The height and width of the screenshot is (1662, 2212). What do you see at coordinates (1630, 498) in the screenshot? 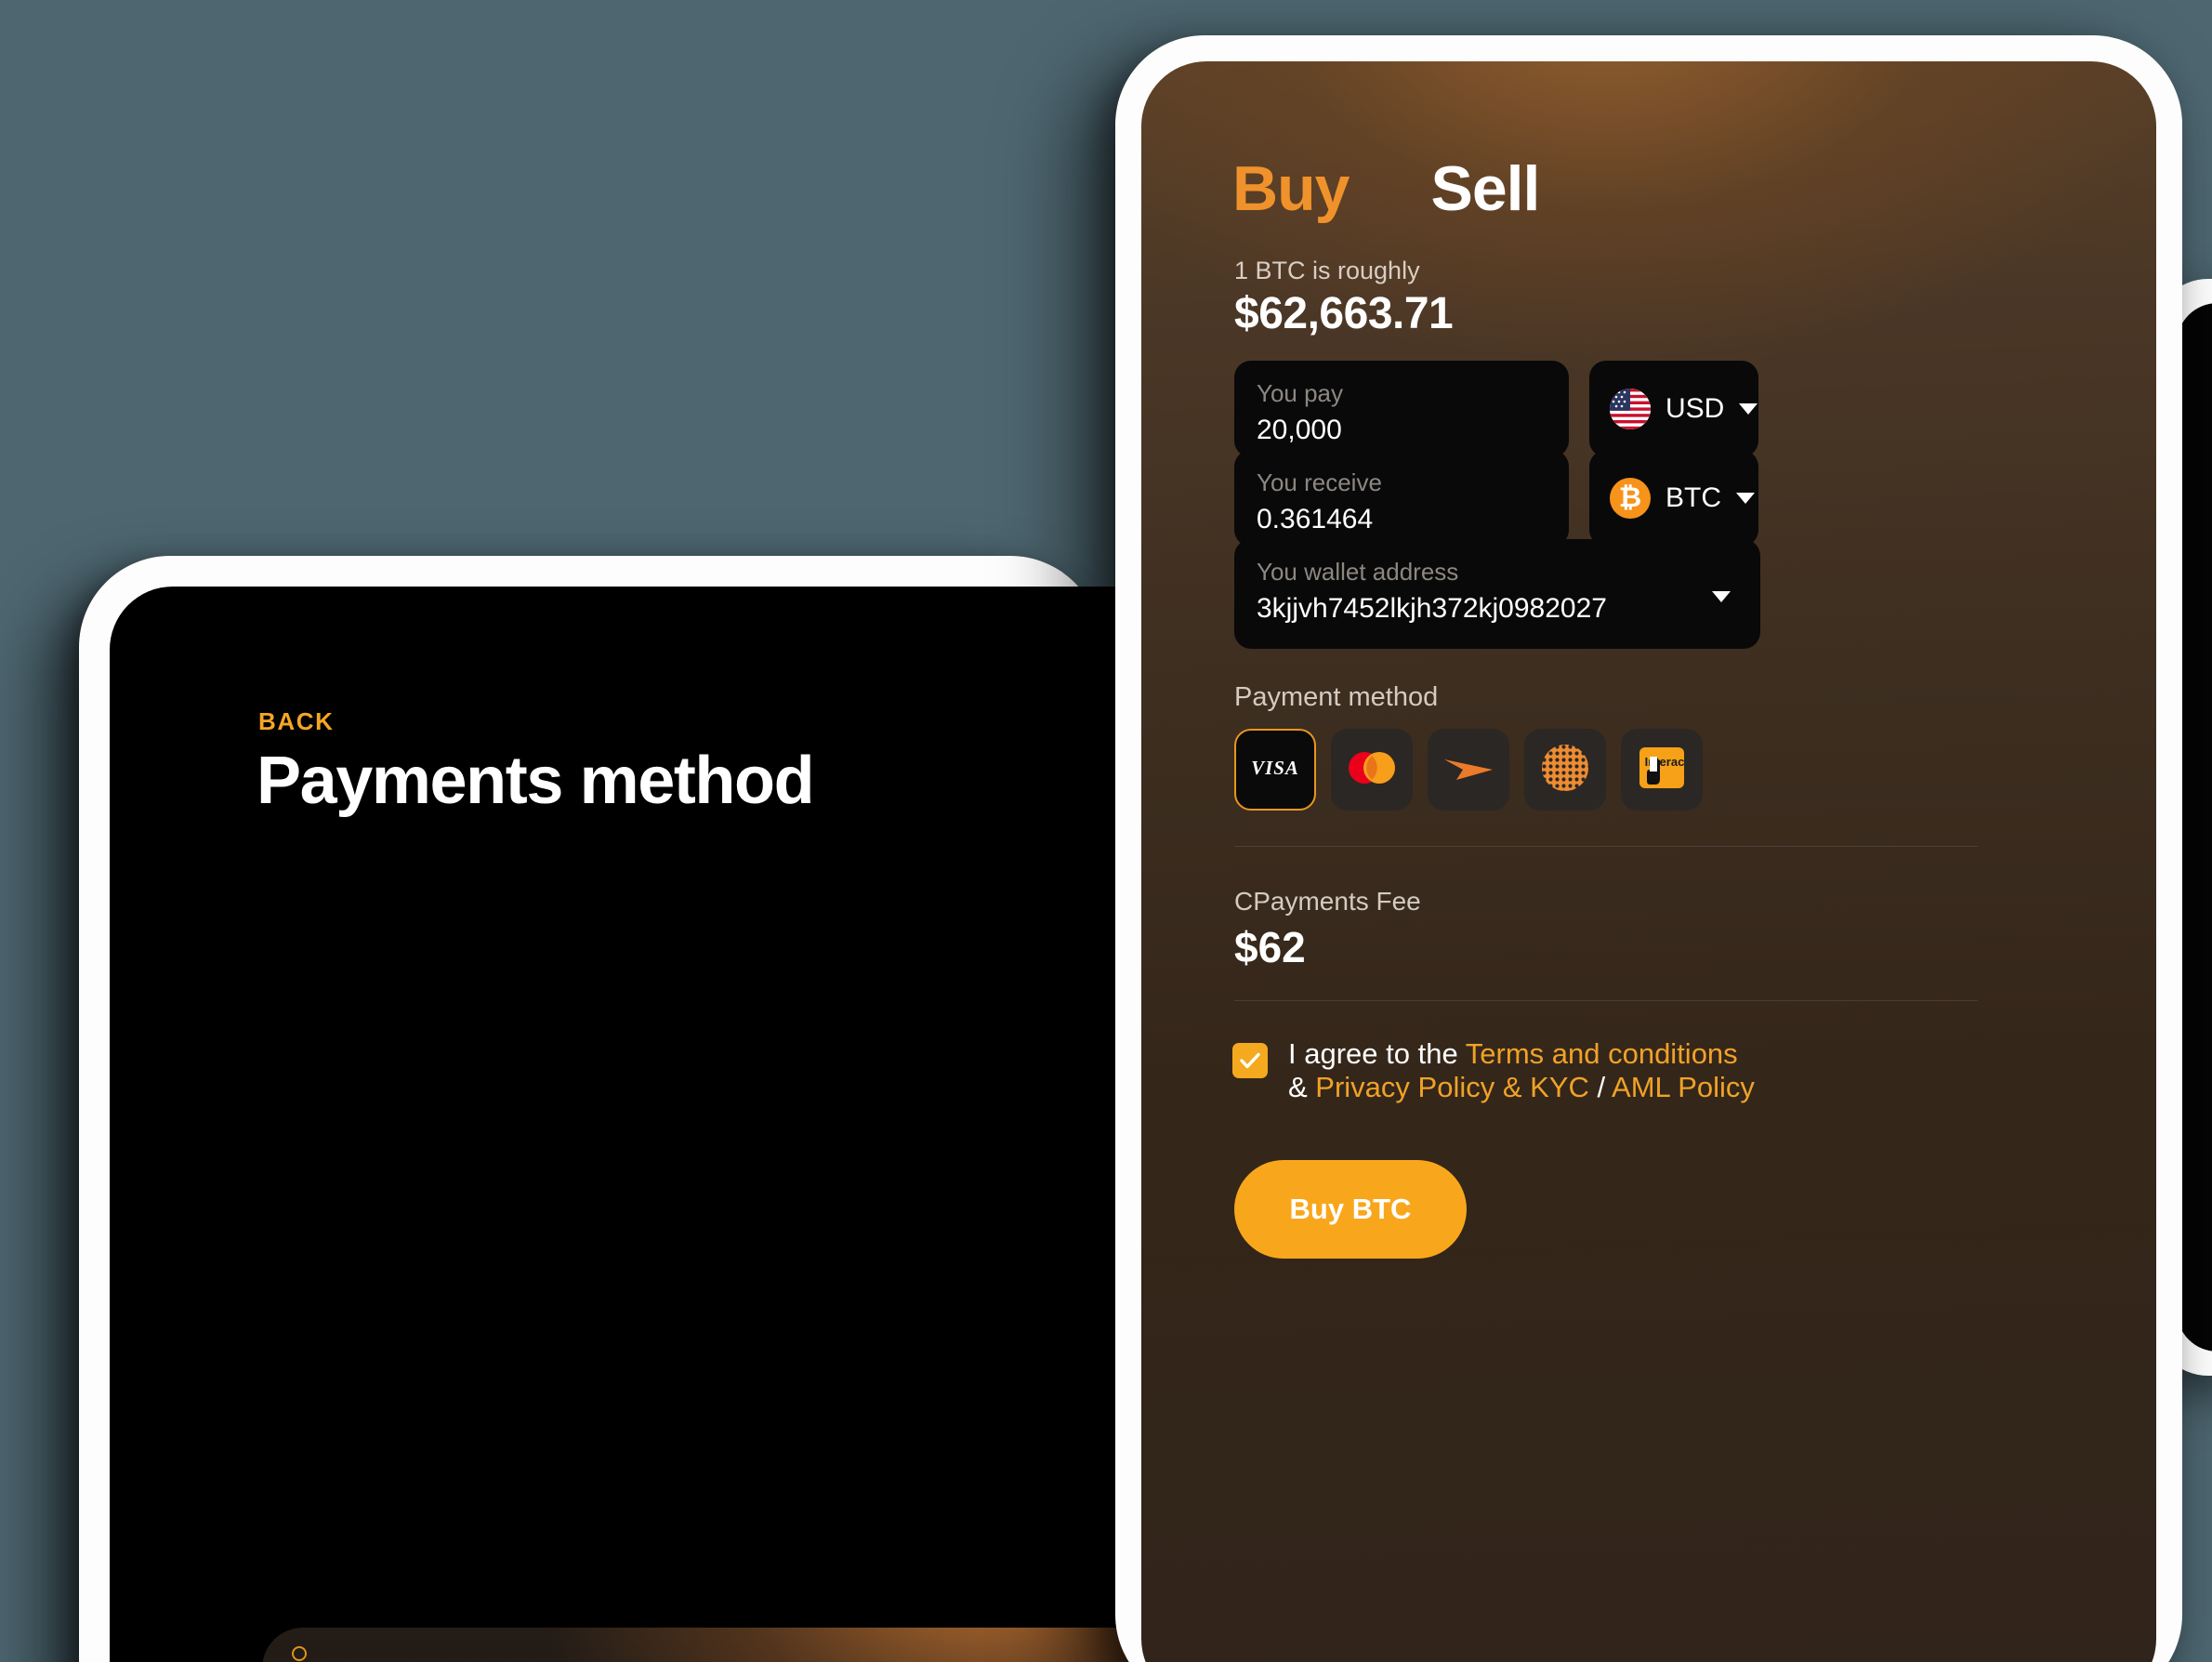
I see `bitcoin-icon: ₿` at bounding box center [1630, 498].